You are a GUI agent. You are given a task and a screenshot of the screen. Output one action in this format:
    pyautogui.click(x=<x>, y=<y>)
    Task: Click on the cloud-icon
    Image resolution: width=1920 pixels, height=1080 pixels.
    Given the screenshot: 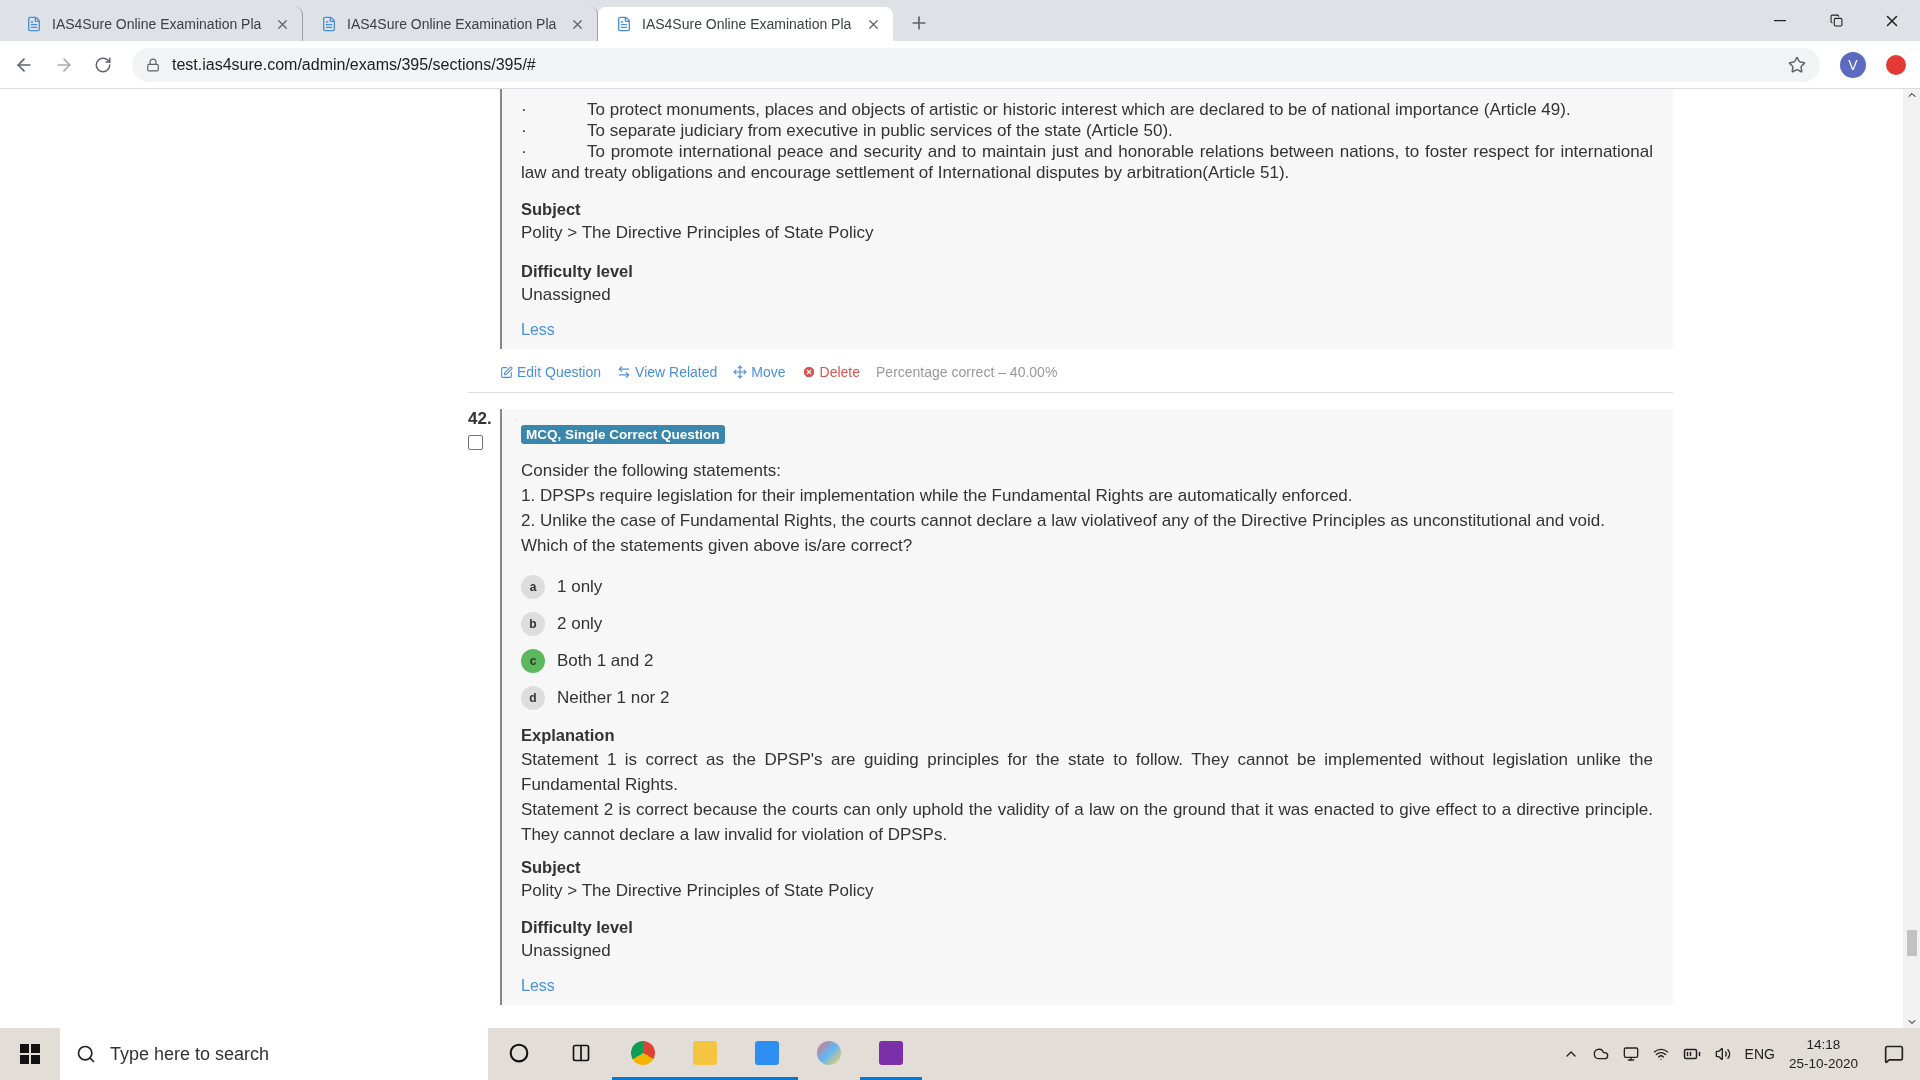 What is the action you would take?
    pyautogui.click(x=1600, y=1054)
    